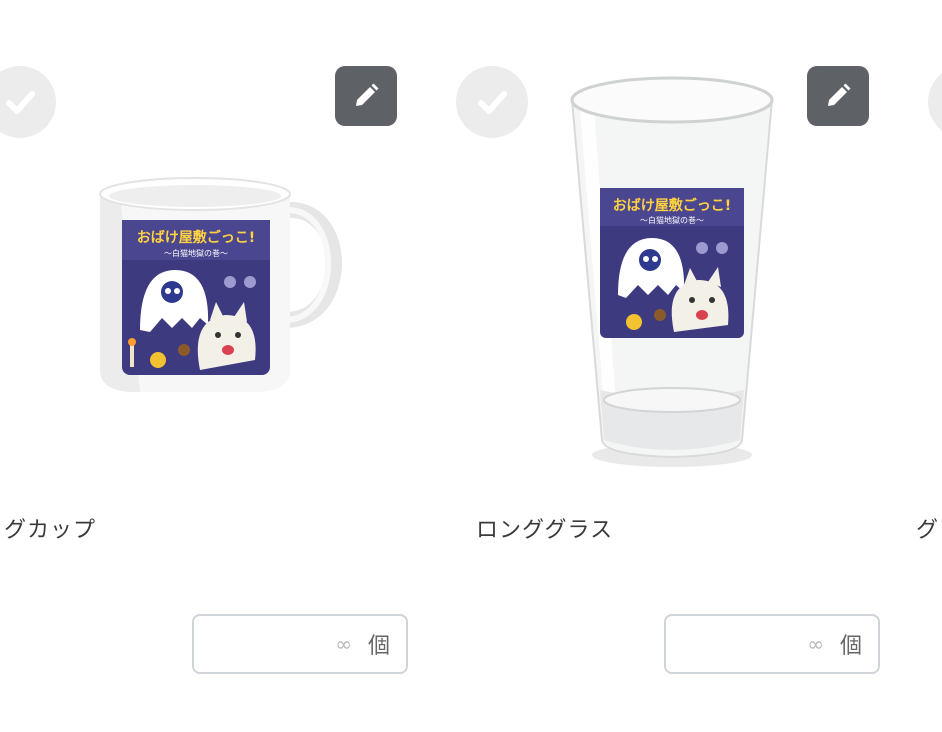  Describe the element at coordinates (672, 220) in the screenshot. I see `glass-artwork-subtitle: 〜白猫地獄の巻〜` at that location.